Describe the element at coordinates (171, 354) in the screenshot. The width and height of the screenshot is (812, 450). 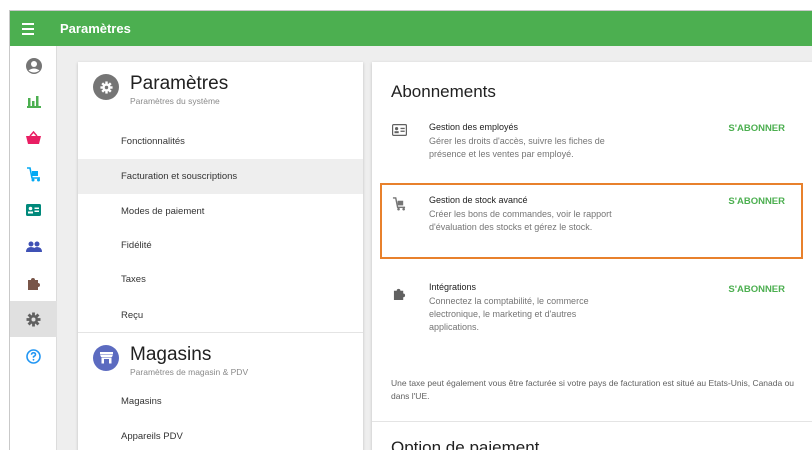
I see `stores-section-title: Magasins` at that location.